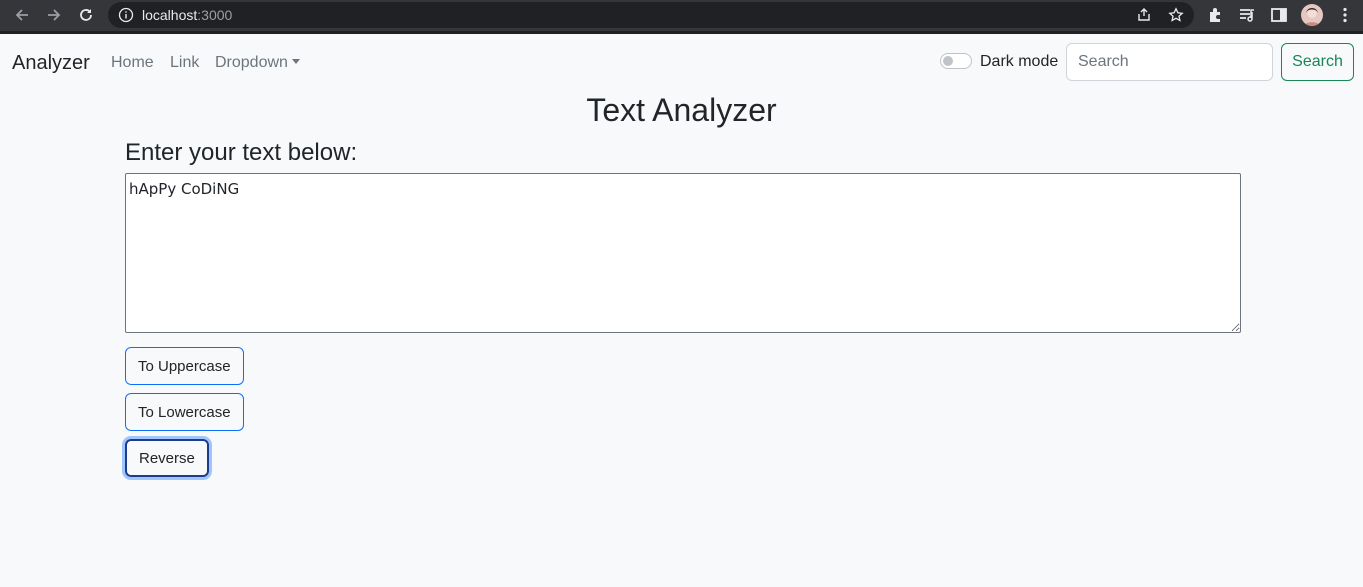  Describe the element at coordinates (681, 110) in the screenshot. I see `page-title: Text Analyzer` at that location.